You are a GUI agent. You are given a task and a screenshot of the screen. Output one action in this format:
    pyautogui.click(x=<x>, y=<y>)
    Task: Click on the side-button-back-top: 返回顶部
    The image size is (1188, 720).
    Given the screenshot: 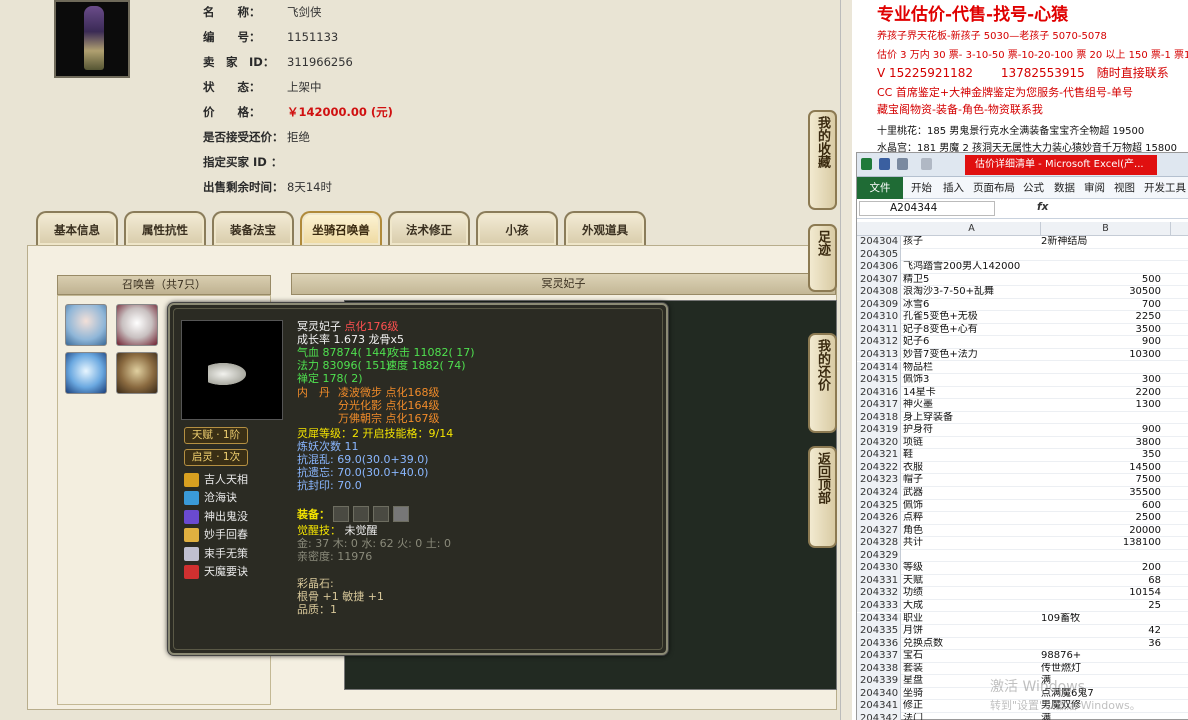 What is the action you would take?
    pyautogui.click(x=822, y=497)
    